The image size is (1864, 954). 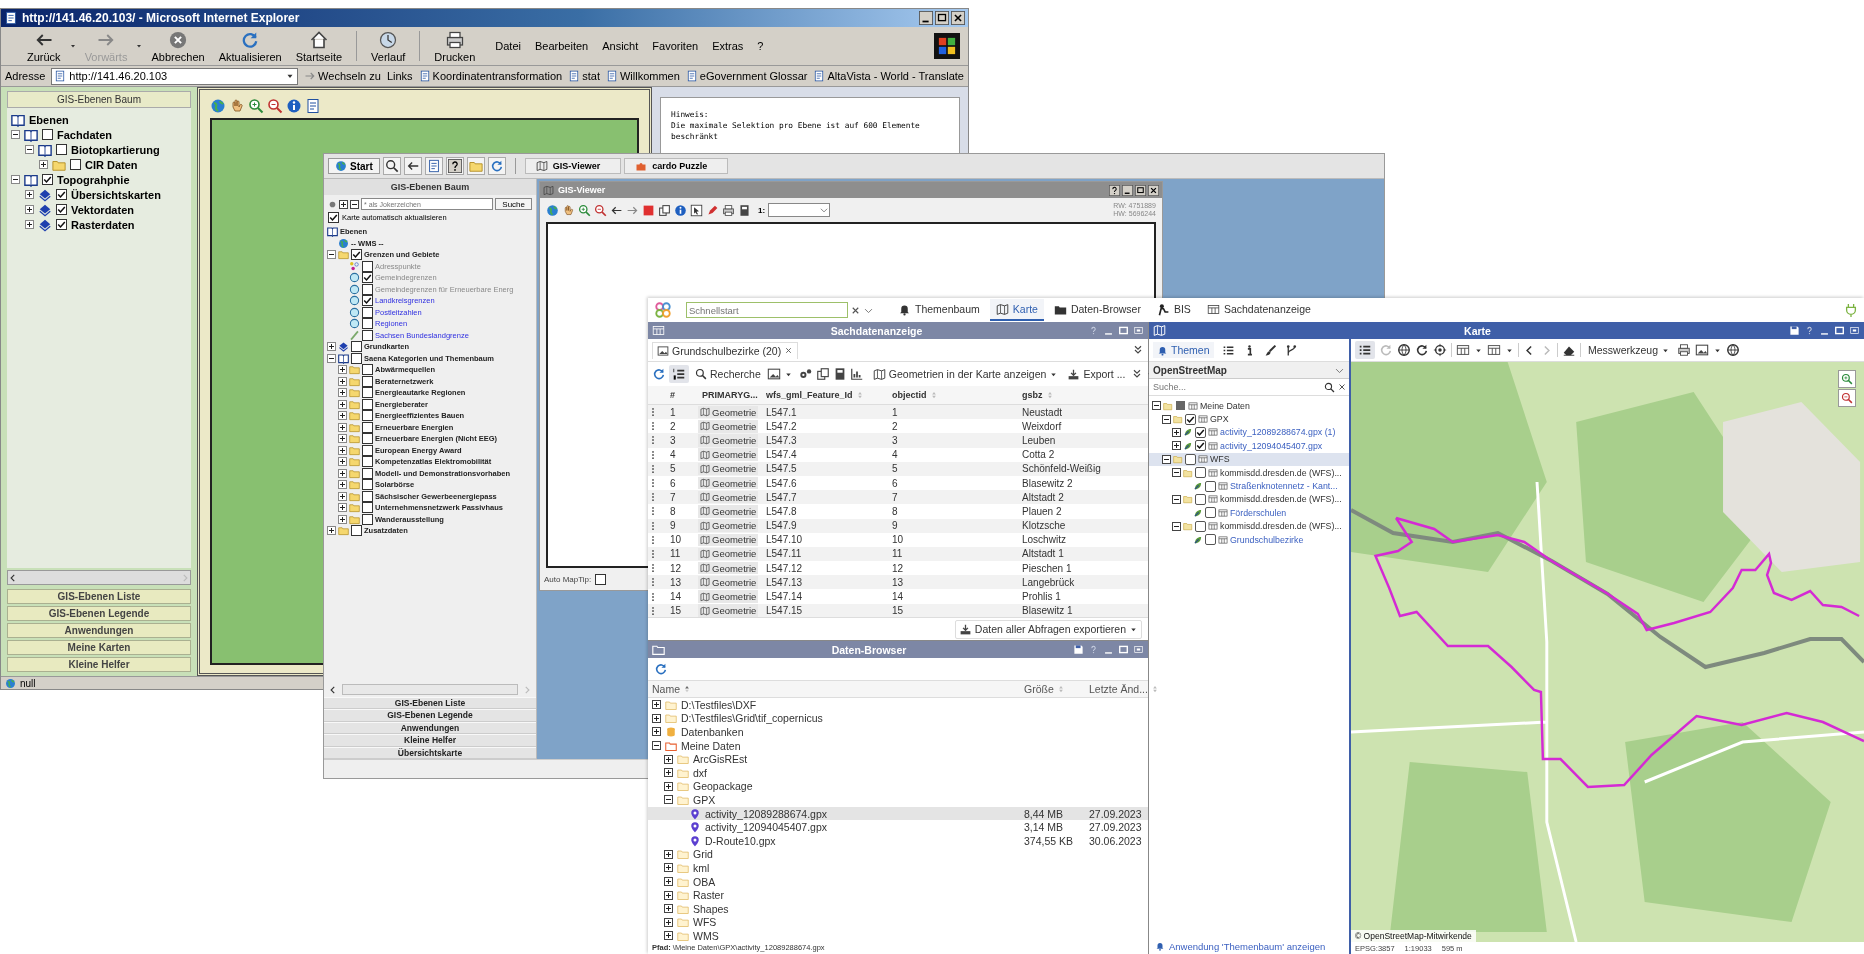 I want to click on layer-label: Grundschulbezirke, so click(x=1267, y=539).